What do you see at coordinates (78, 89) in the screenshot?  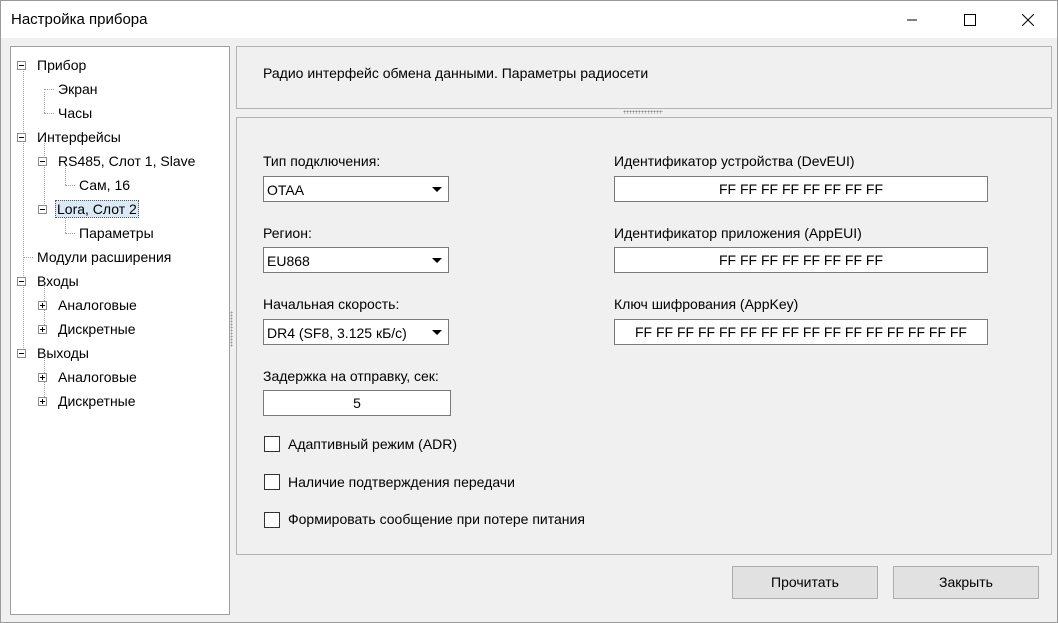 I see `tree-item-label: Экран` at bounding box center [78, 89].